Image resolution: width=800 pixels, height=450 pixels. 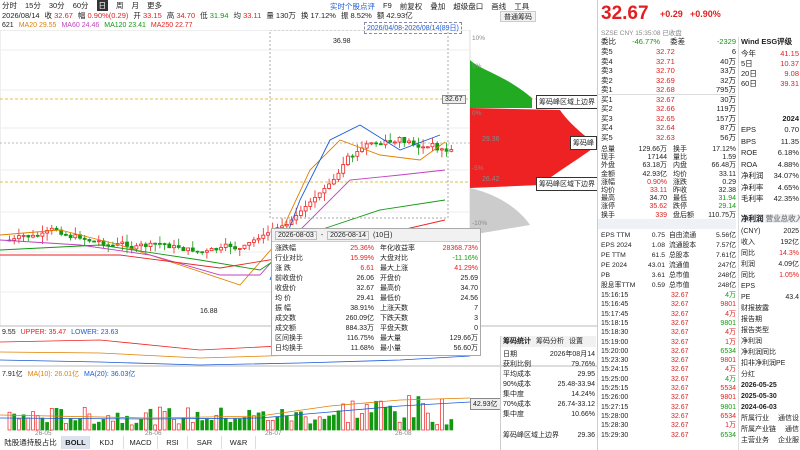 What do you see at coordinates (770, 341) in the screenshot?
I see `side-list-row: 净利润` at bounding box center [770, 341].